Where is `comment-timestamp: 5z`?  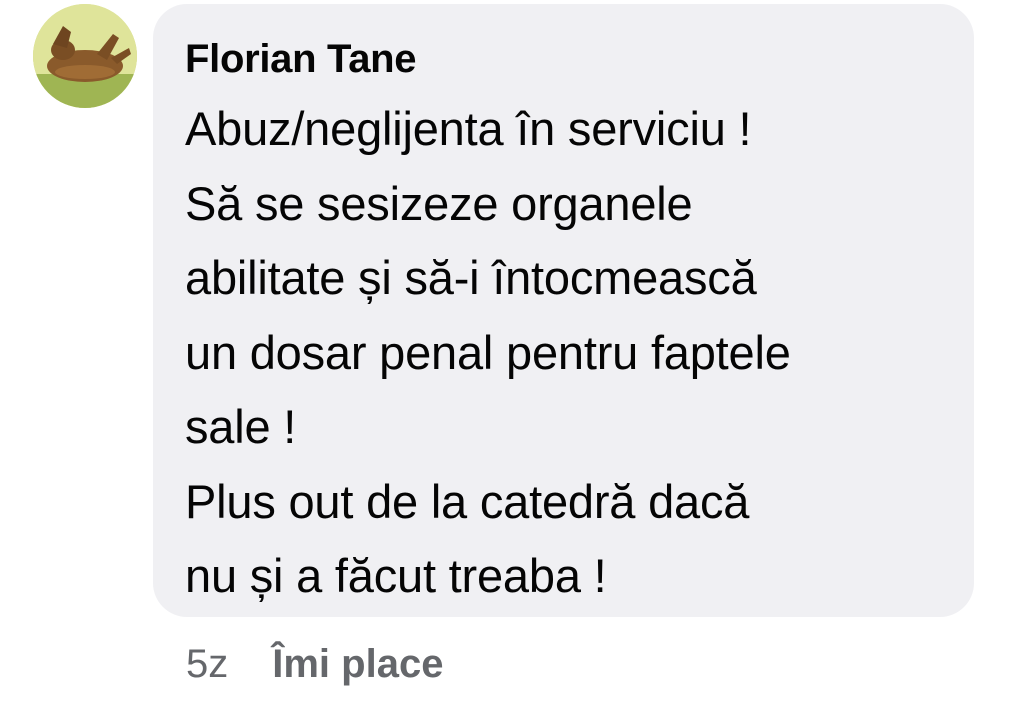
comment-timestamp: 5z is located at coordinates (207, 664).